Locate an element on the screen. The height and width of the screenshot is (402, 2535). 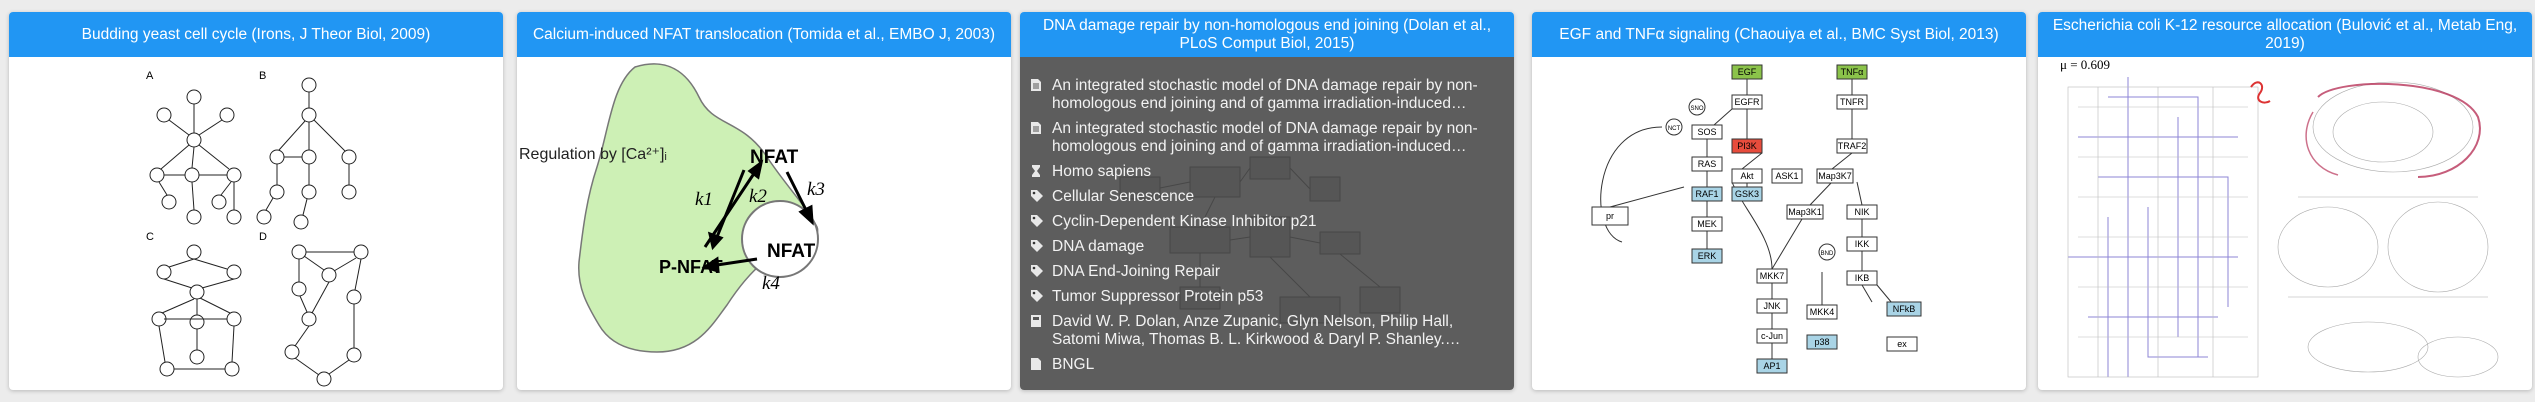
node-mkk4: MKK4 is located at coordinates (1822, 312).